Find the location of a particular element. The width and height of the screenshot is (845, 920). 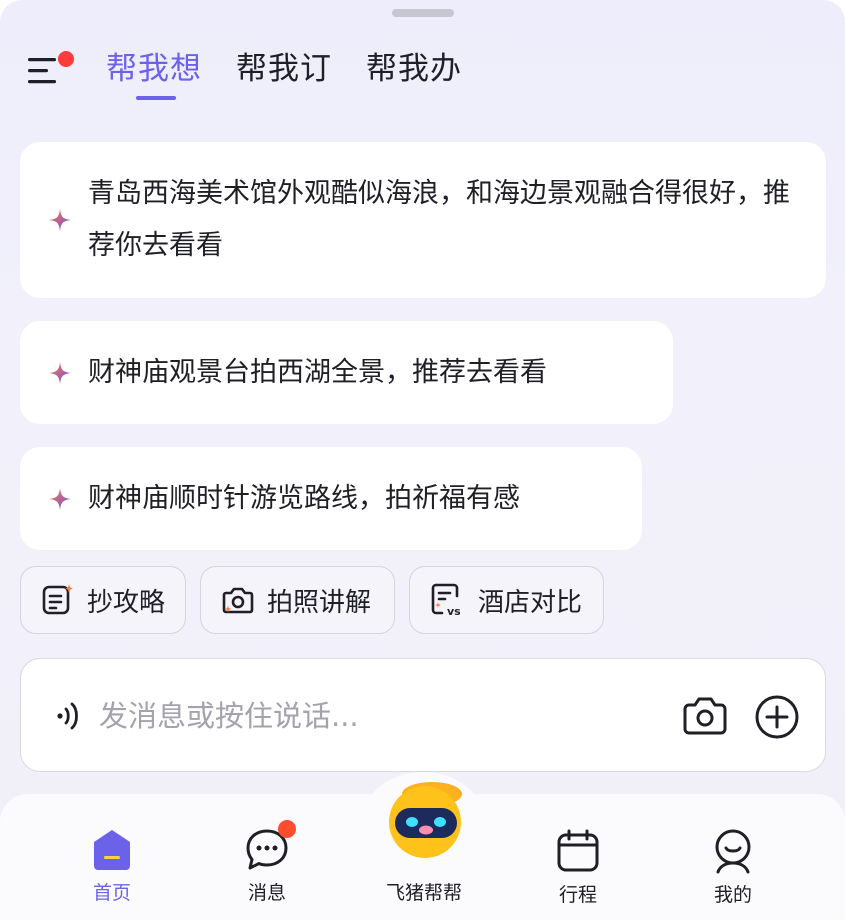

suggestion-text: 财神庙观景台拍西湖全景，推荐去看看 is located at coordinates (317, 372).